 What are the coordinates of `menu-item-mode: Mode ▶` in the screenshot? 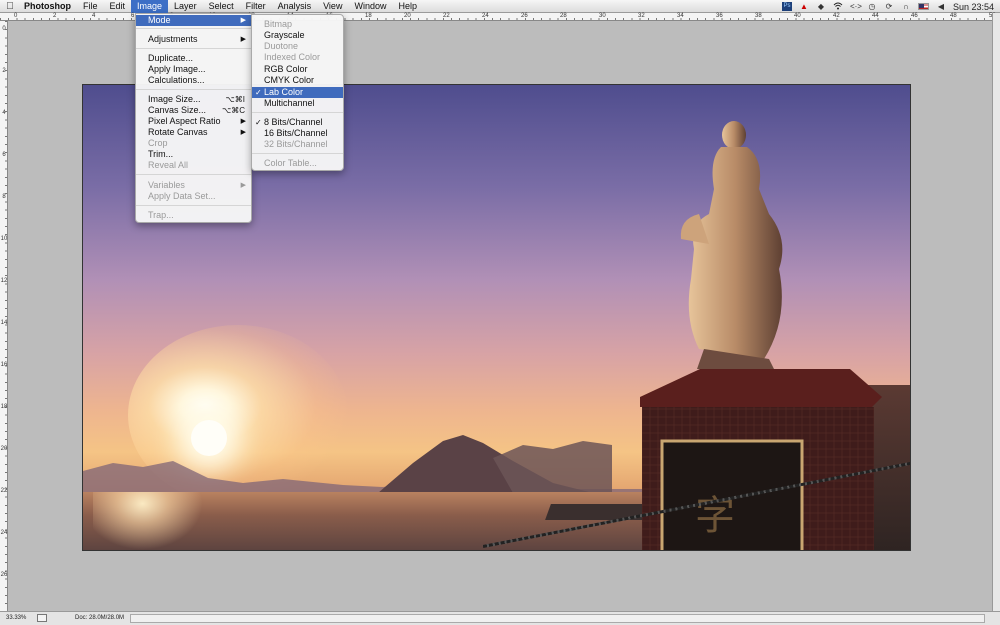 It's located at (193, 20).